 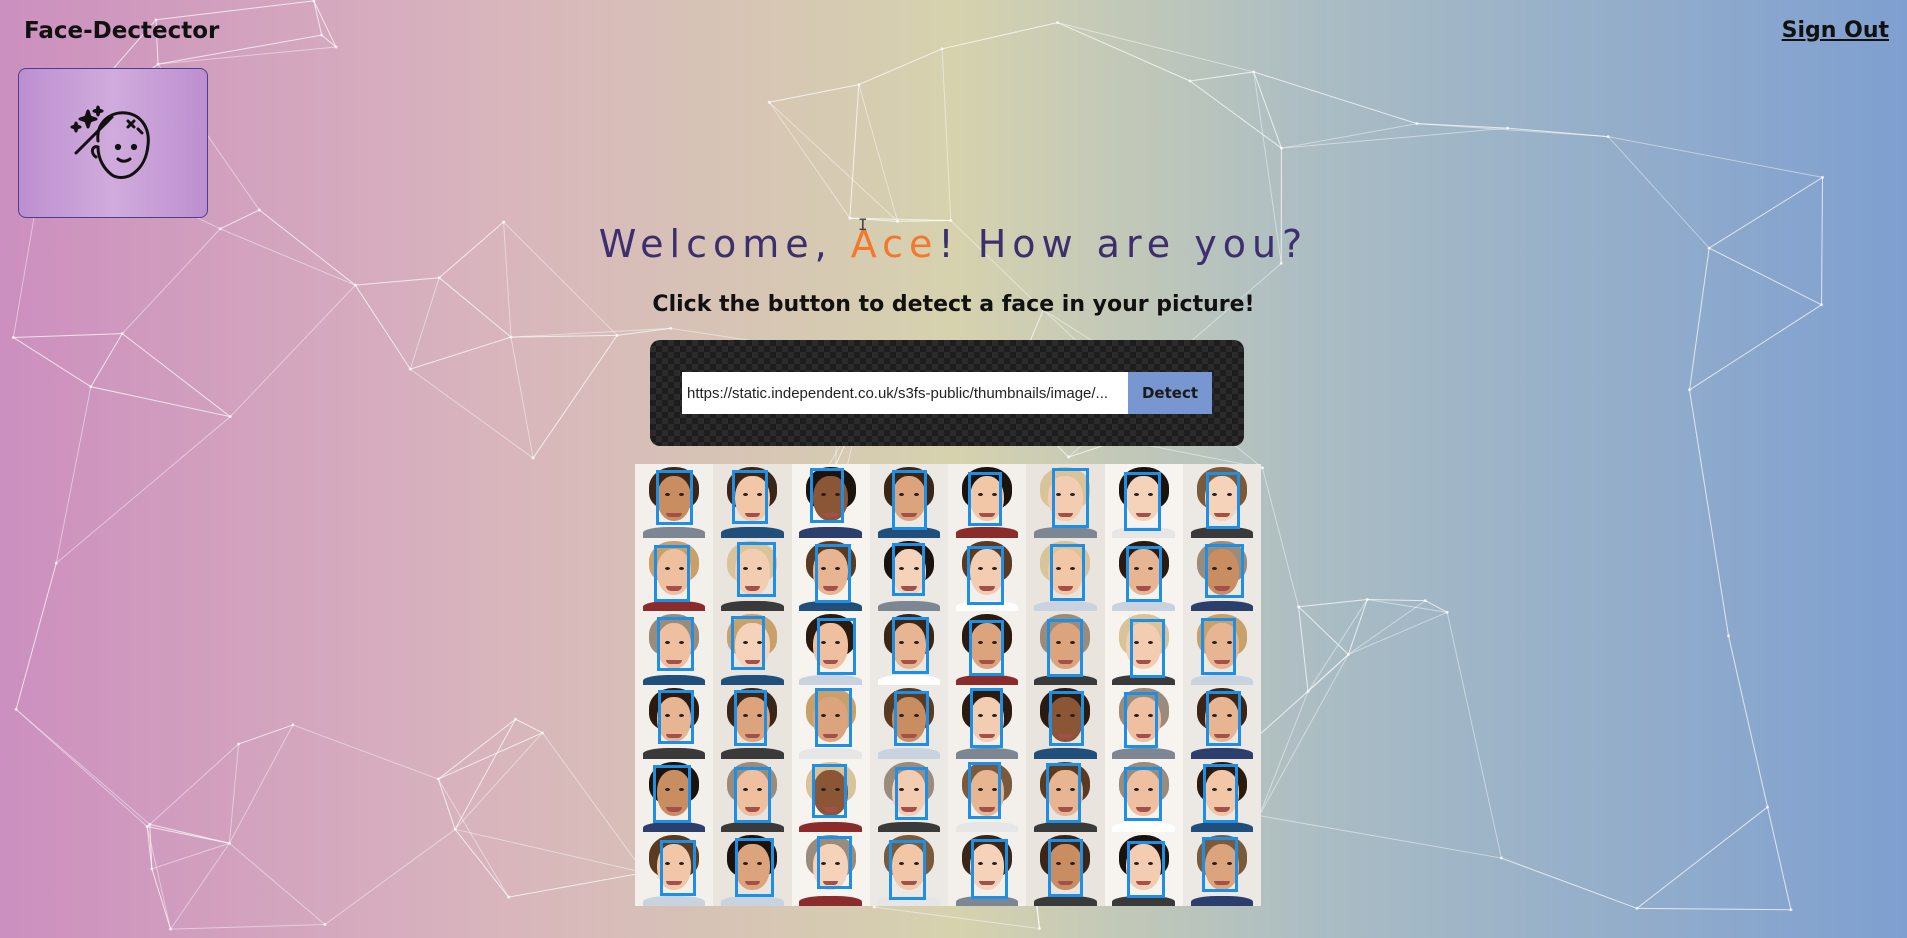 What do you see at coordinates (863, 224) in the screenshot?
I see `text-cursor-icon: I` at bounding box center [863, 224].